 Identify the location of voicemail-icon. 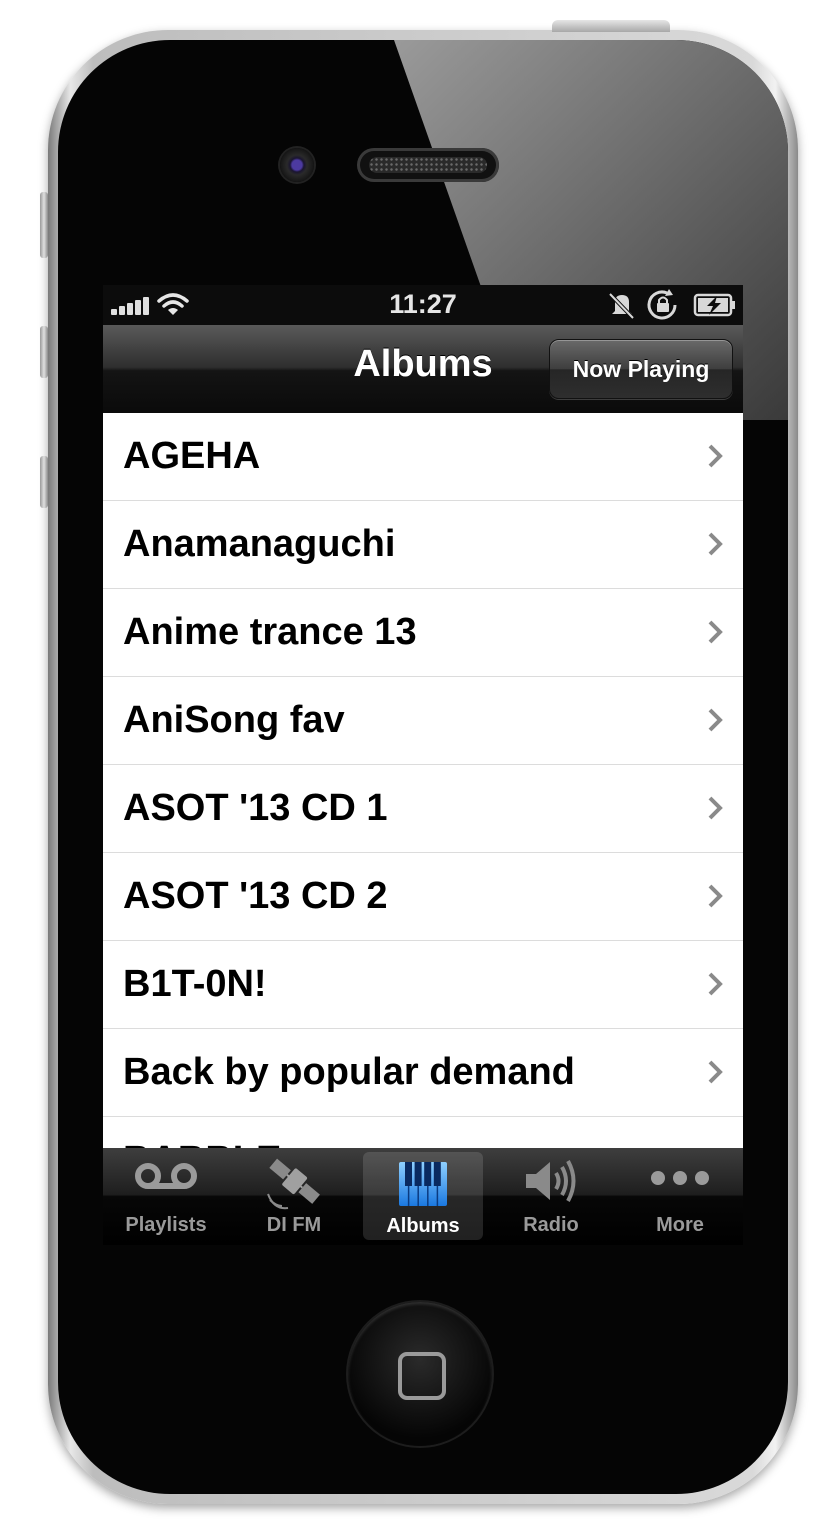
(166, 1176).